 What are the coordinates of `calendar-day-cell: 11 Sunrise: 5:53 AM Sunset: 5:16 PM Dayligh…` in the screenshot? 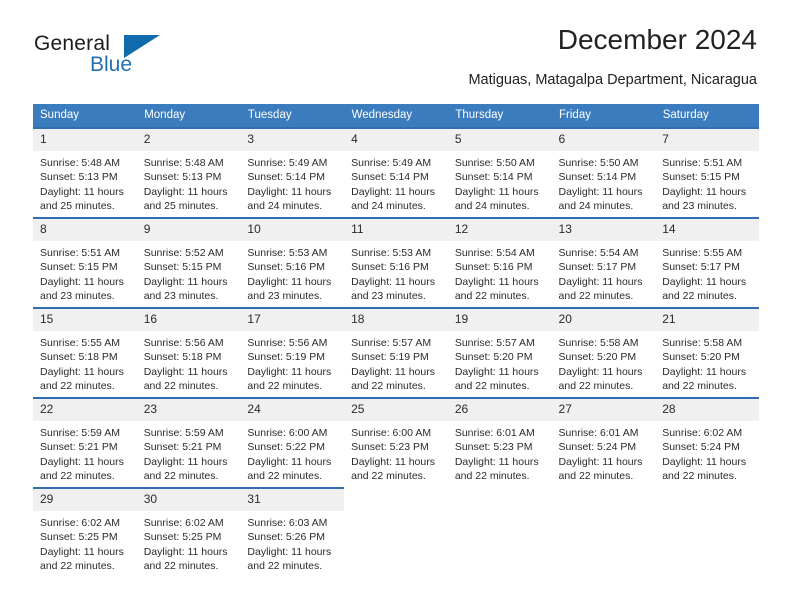 It's located at (396, 262).